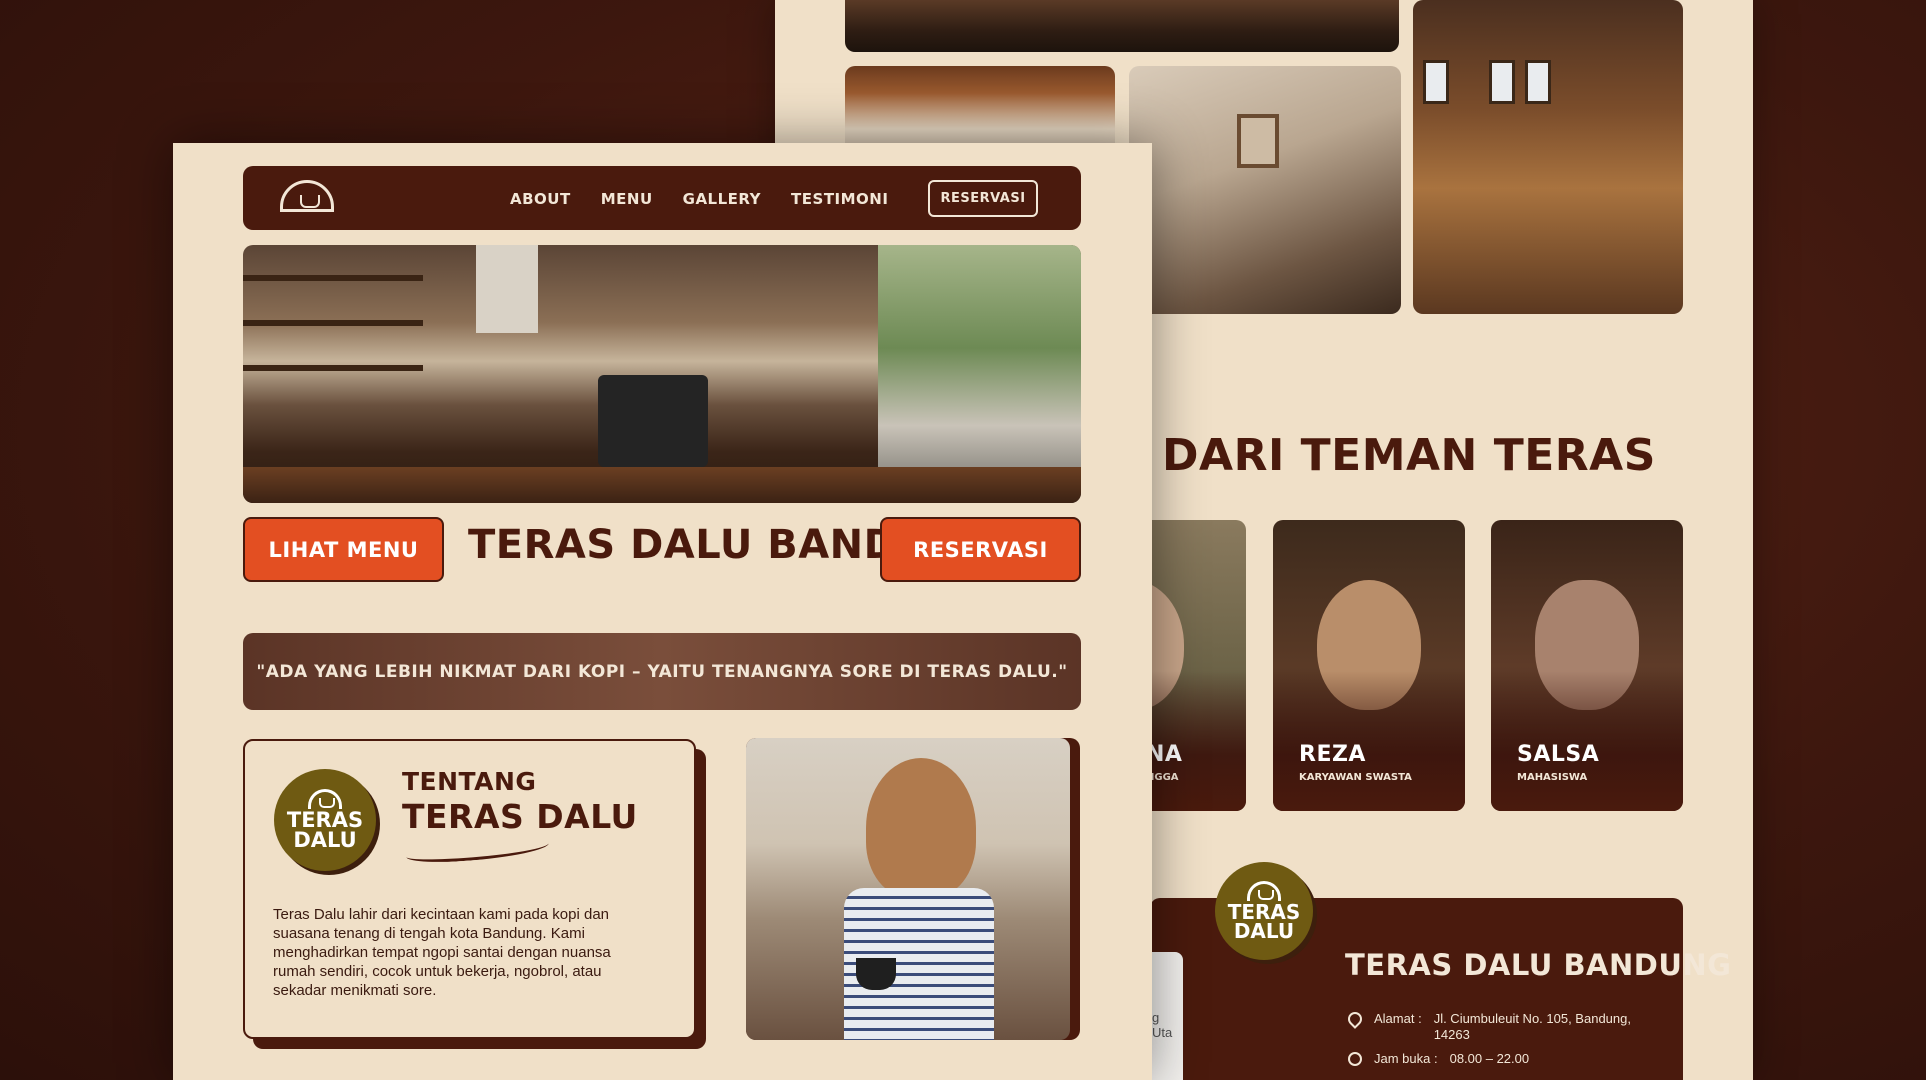  What do you see at coordinates (722, 199) in the screenshot?
I see `nav-link-gallery: GALLERY` at bounding box center [722, 199].